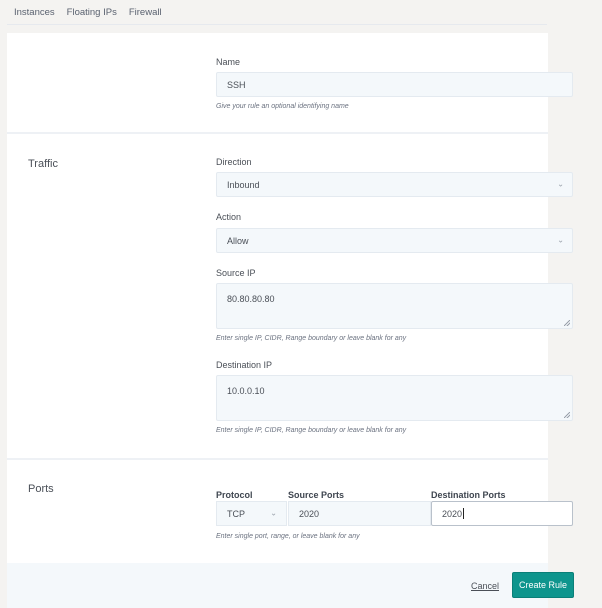 The image size is (602, 608). What do you see at coordinates (236, 84) in the screenshot?
I see `name-value: SSH` at bounding box center [236, 84].